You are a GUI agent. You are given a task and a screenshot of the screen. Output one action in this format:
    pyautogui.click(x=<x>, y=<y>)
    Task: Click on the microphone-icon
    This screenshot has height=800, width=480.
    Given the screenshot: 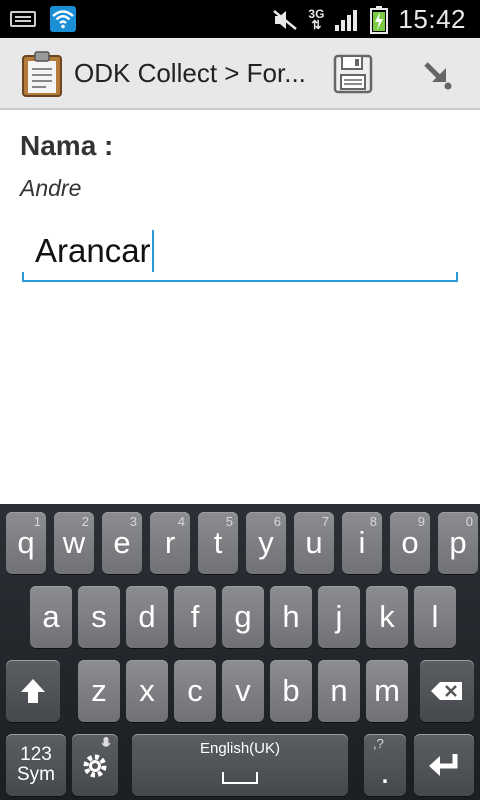 What is the action you would take?
    pyautogui.click(x=106, y=742)
    